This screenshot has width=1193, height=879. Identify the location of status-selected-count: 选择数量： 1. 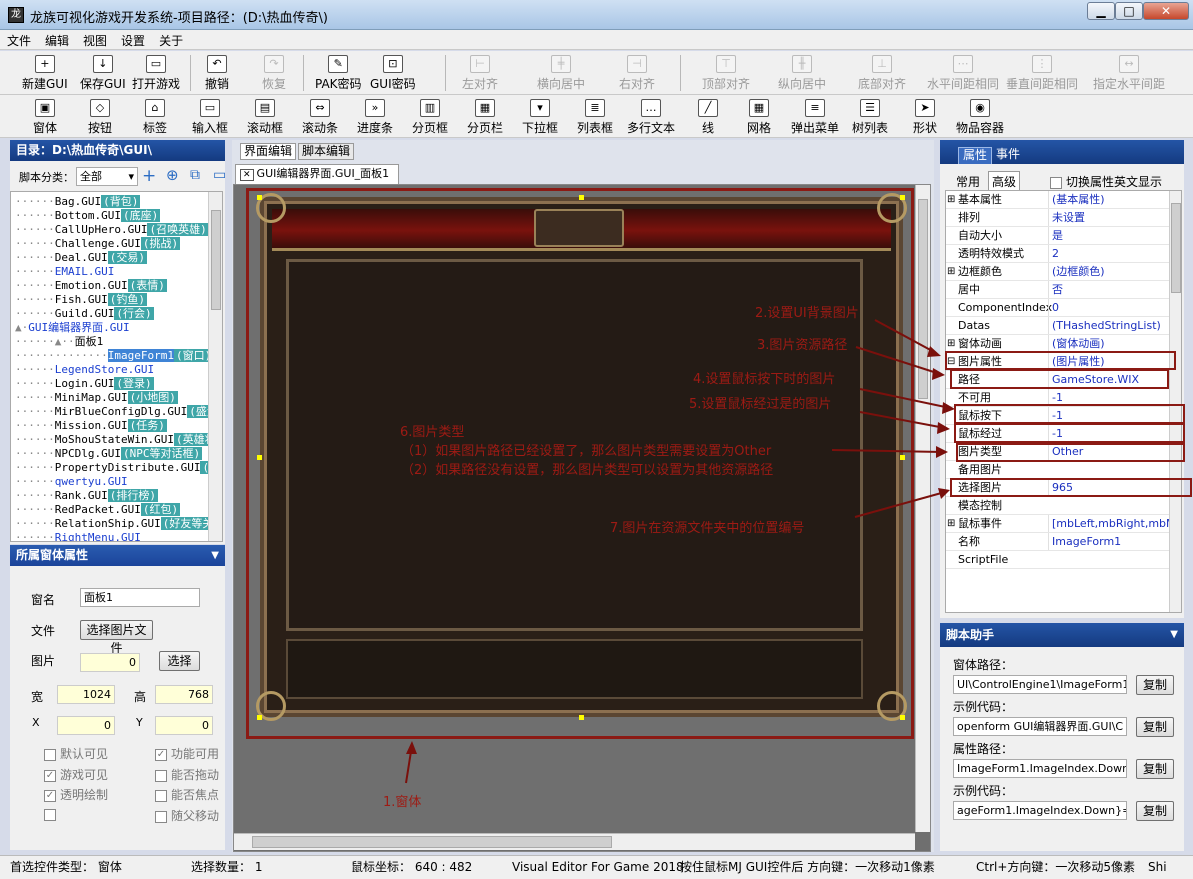
(227, 867).